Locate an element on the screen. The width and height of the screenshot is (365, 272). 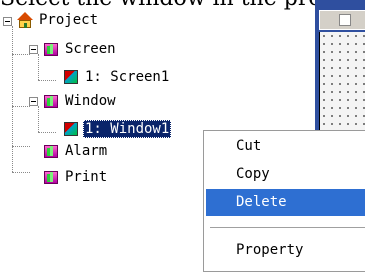
tree-node-screen: Screen is located at coordinates (80, 49).